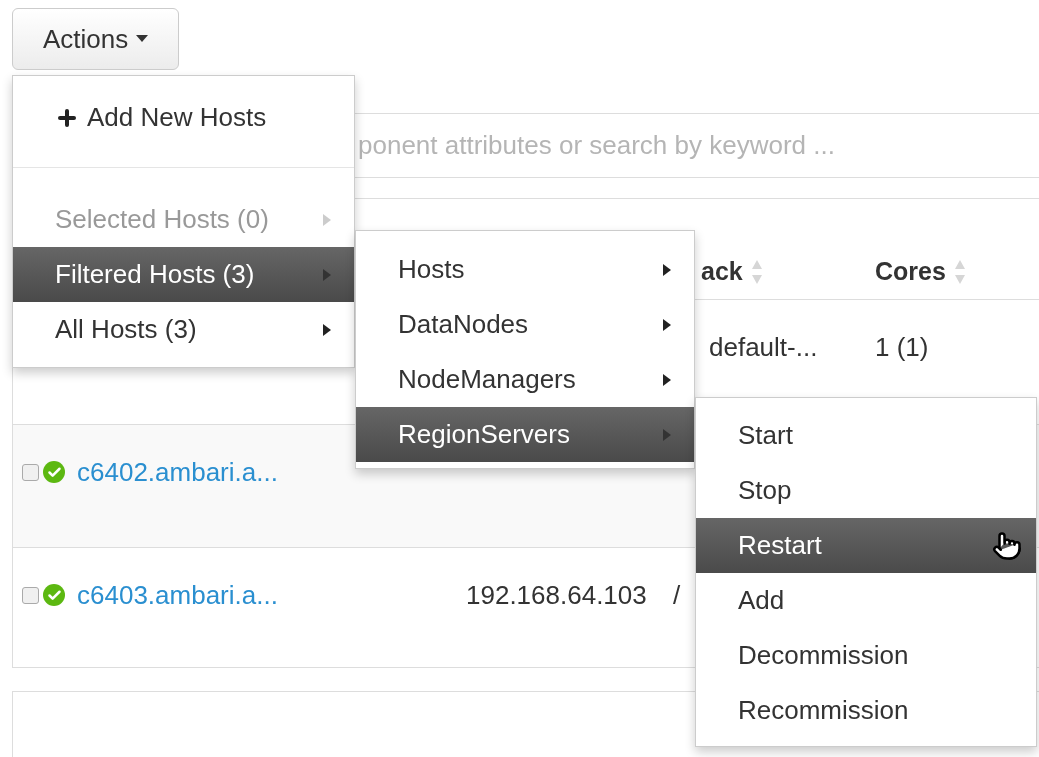  Describe the element at coordinates (525, 434) in the screenshot. I see `menu-item: RegionServers` at that location.